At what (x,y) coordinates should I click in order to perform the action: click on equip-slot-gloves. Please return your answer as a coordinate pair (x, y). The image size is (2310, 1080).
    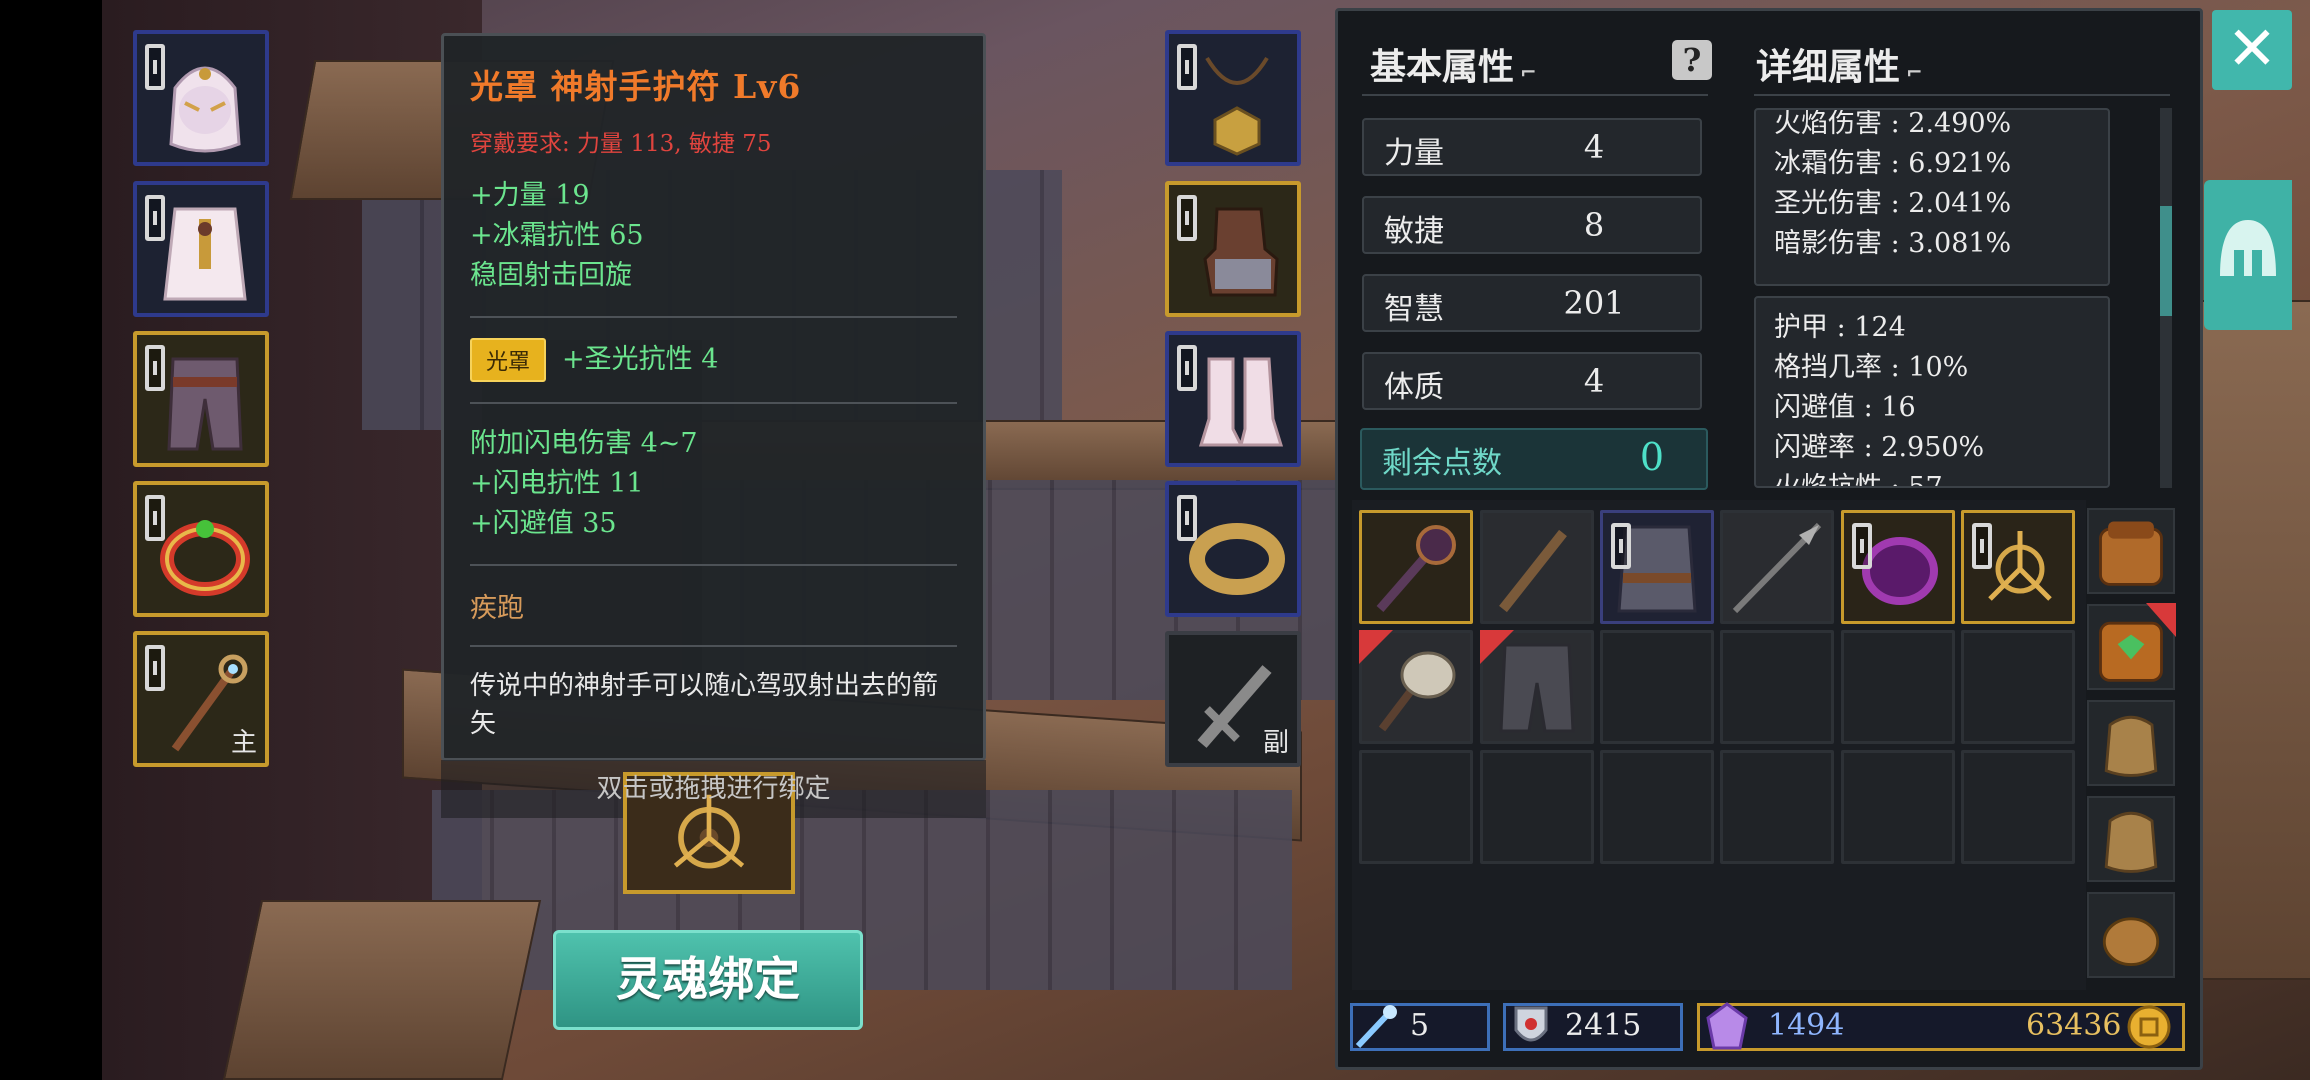
    Looking at the image, I should click on (1233, 249).